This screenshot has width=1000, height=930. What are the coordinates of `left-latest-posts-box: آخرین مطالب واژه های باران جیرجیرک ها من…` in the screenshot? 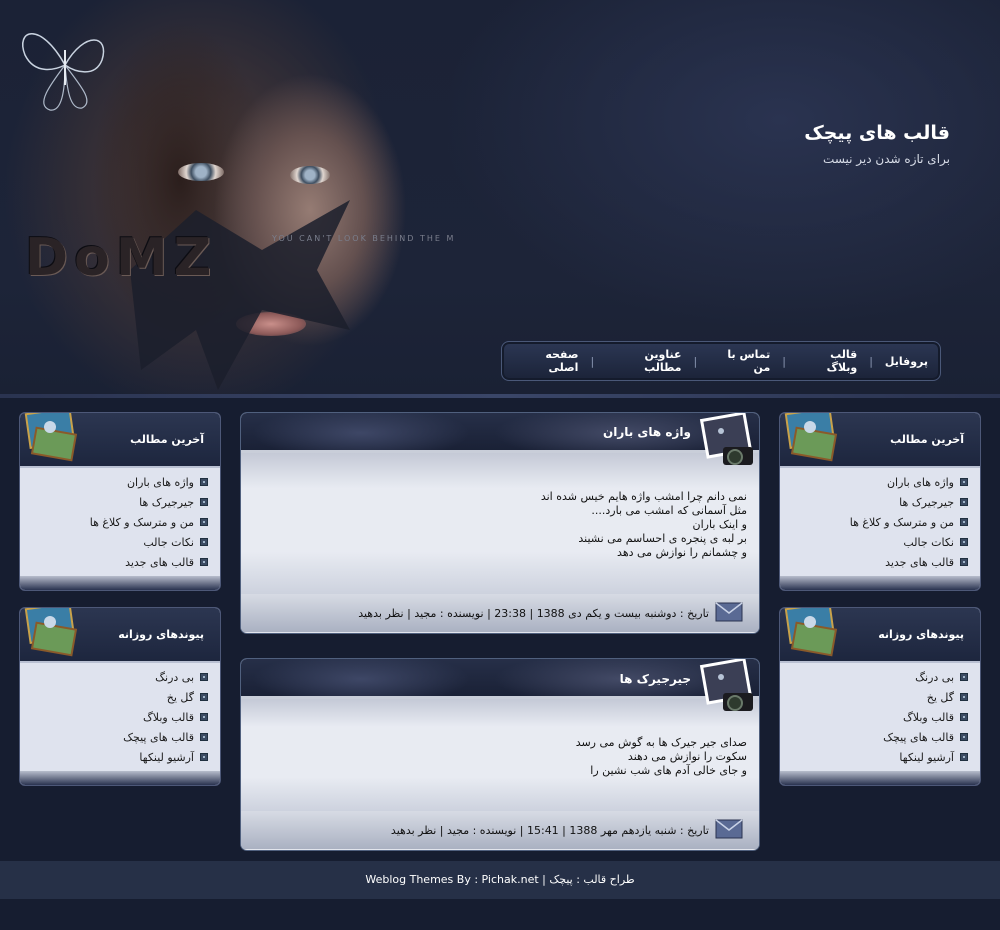 It's located at (120, 501).